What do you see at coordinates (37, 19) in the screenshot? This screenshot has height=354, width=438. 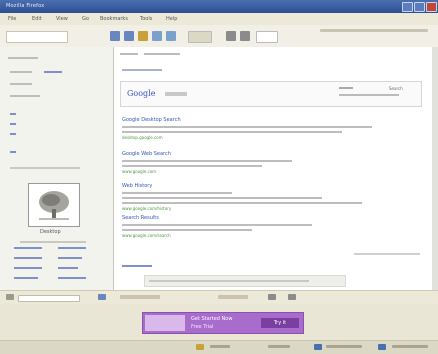 I see `menu-edit: Edit` at bounding box center [37, 19].